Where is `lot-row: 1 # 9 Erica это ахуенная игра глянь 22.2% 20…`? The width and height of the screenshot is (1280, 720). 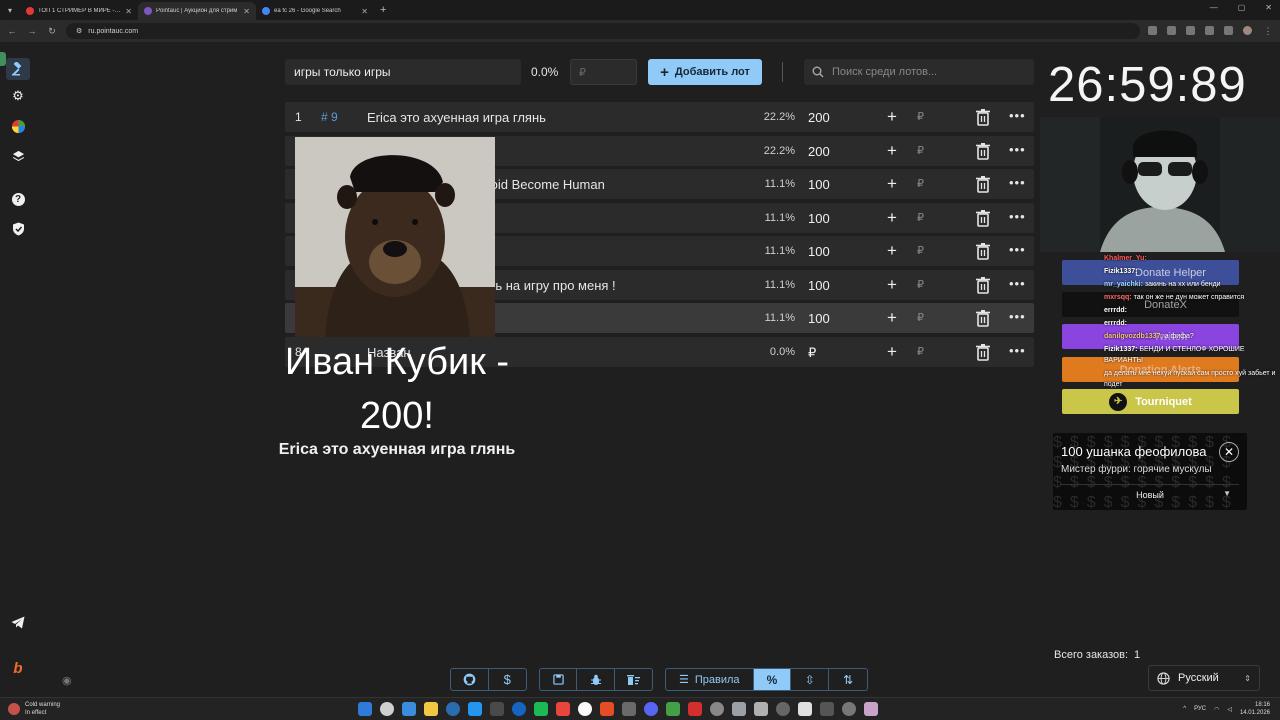
lot-row: 1 # 9 Erica это ахуенная игра глянь 22.2% 20… is located at coordinates (659, 117).